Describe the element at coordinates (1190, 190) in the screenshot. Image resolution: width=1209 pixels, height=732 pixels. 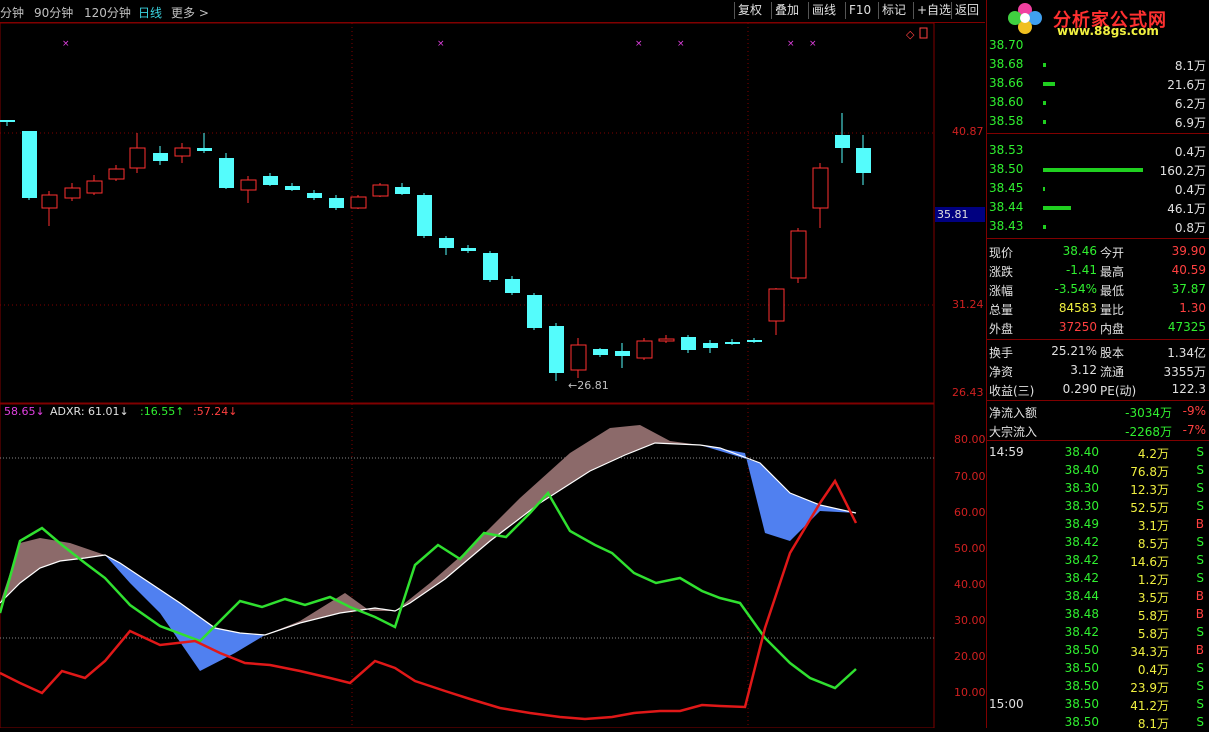
I see `order-volume: 0.4万` at that location.